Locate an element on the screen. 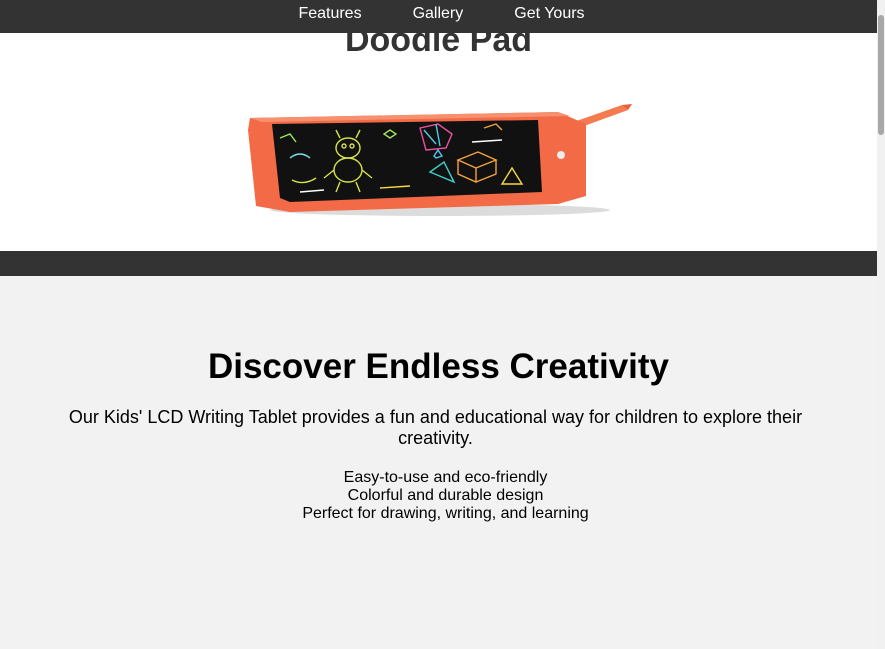  feature-item: Easy-to-use and eco-friendly is located at coordinates (445, 477).